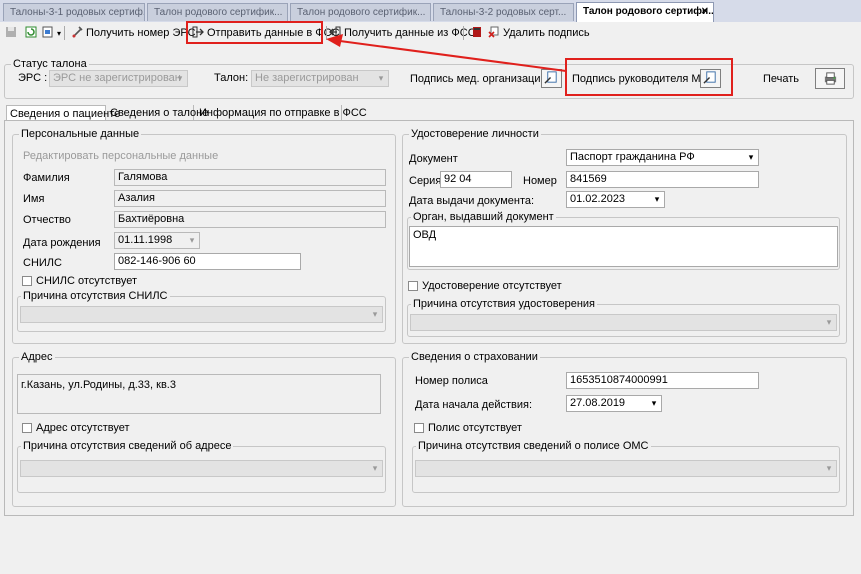  I want to click on identity-reason-combo: ▾, so click(623, 322).